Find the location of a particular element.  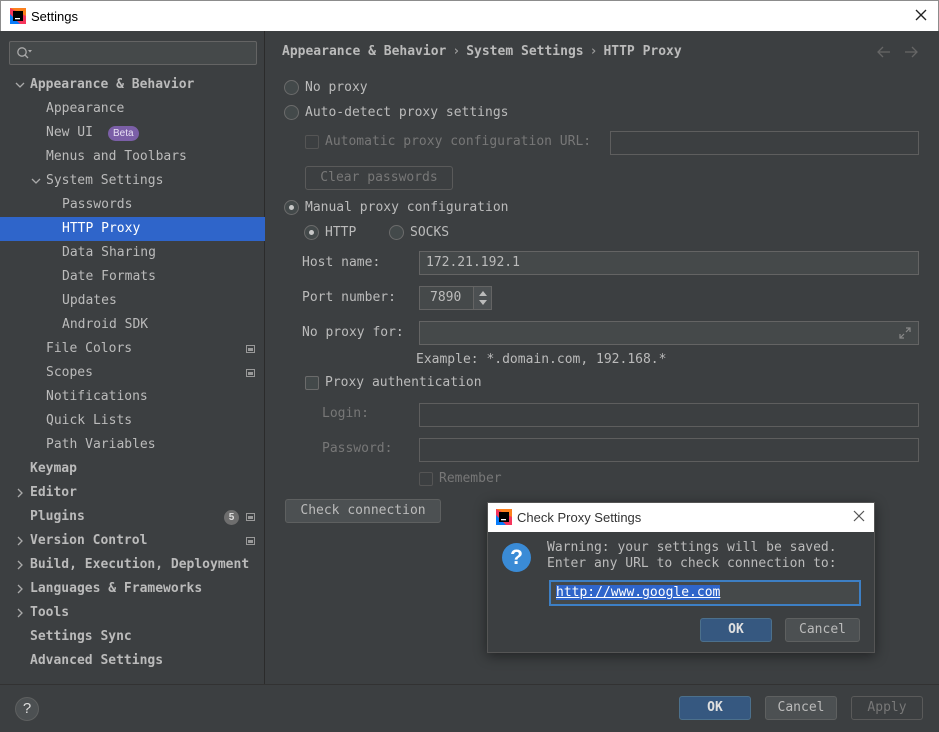

sidebar-item-label: Build, Execution, Deployment is located at coordinates (140, 564).